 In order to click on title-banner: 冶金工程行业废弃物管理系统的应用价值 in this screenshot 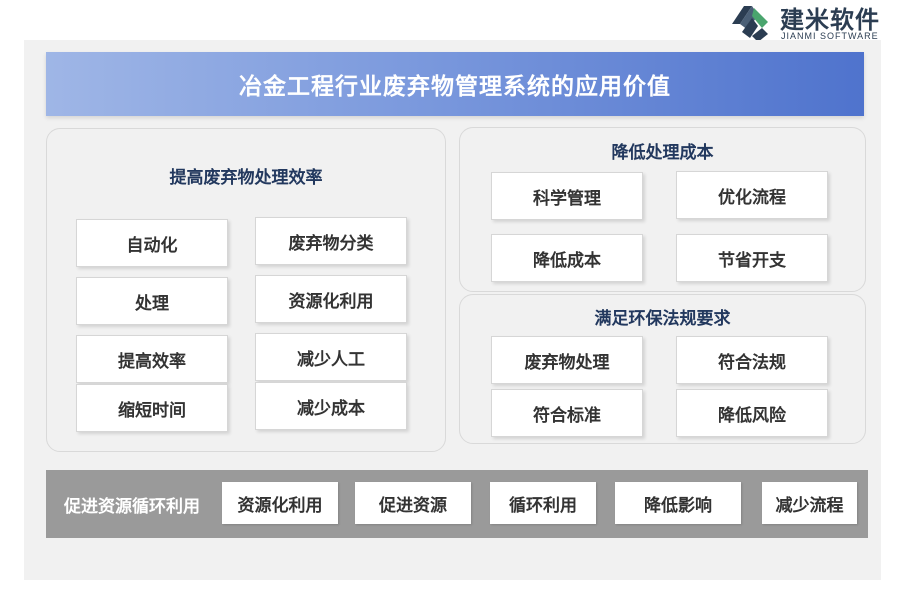, I will do `click(455, 84)`.